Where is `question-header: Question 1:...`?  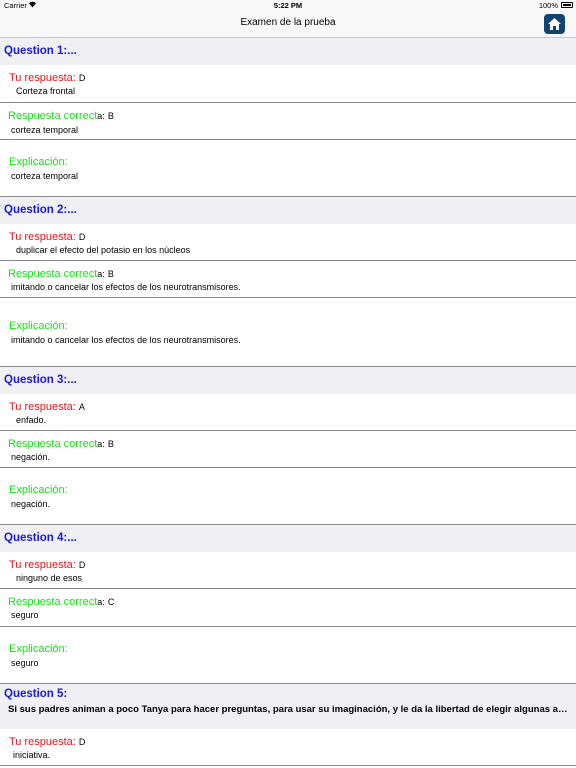 question-header: Question 1:... is located at coordinates (288, 51).